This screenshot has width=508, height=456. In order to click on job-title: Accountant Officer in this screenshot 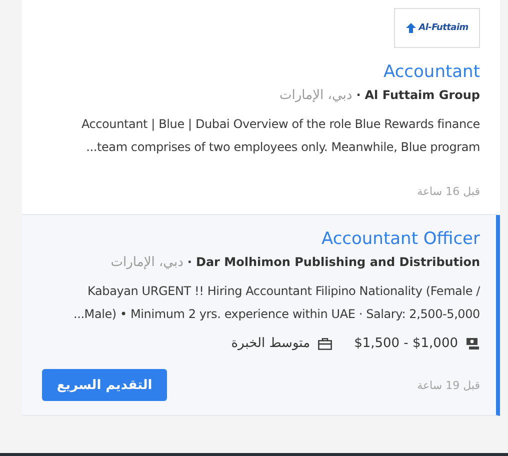, I will do `click(400, 239)`.